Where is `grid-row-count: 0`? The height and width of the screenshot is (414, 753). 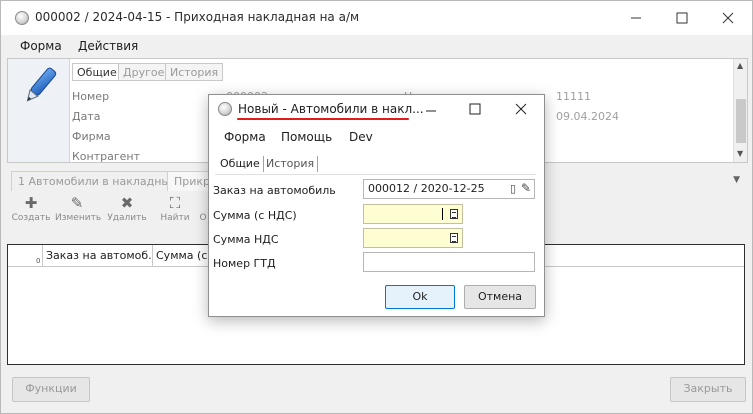
grid-row-count: 0 is located at coordinates (38, 261).